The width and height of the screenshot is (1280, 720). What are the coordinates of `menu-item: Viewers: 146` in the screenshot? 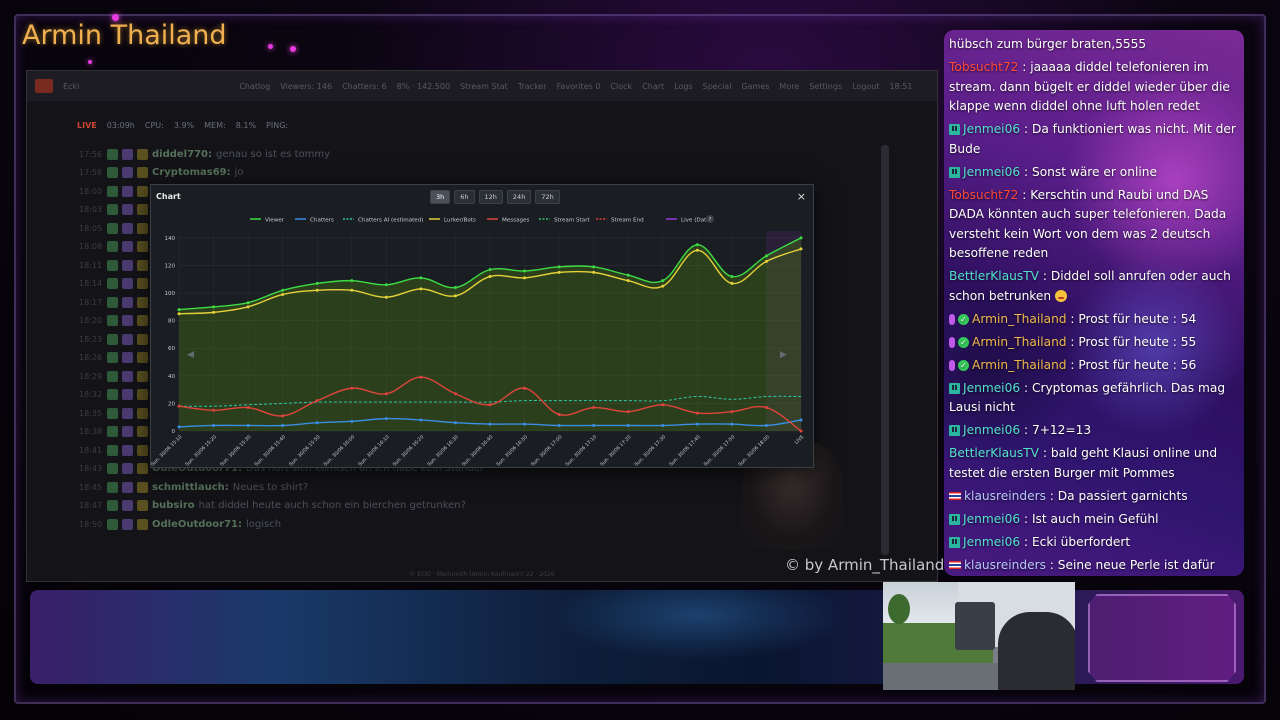 It's located at (306, 86).